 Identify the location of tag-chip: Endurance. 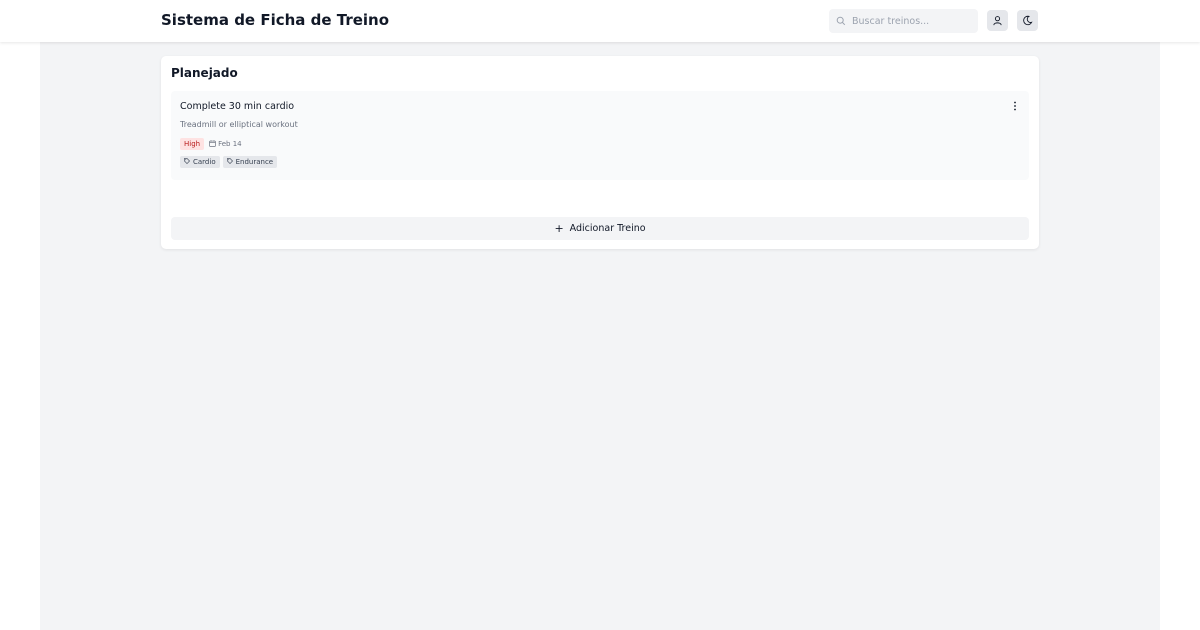
(250, 162).